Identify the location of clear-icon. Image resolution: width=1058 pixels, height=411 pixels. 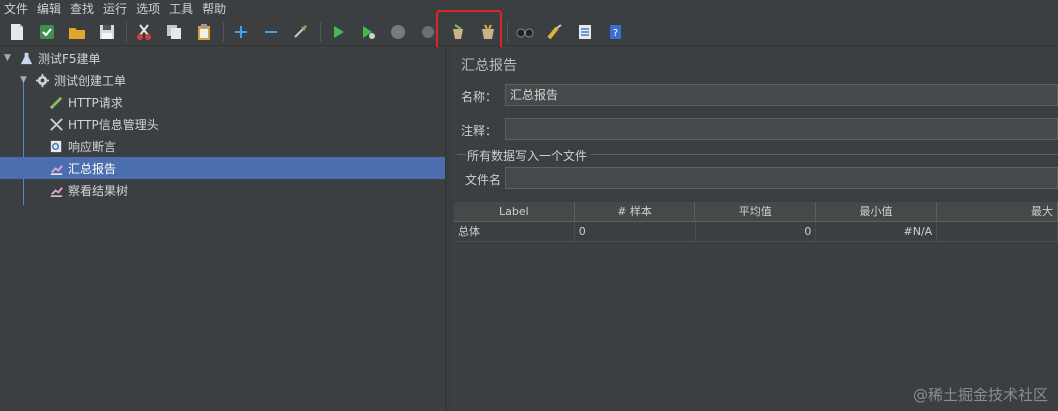
(458, 31).